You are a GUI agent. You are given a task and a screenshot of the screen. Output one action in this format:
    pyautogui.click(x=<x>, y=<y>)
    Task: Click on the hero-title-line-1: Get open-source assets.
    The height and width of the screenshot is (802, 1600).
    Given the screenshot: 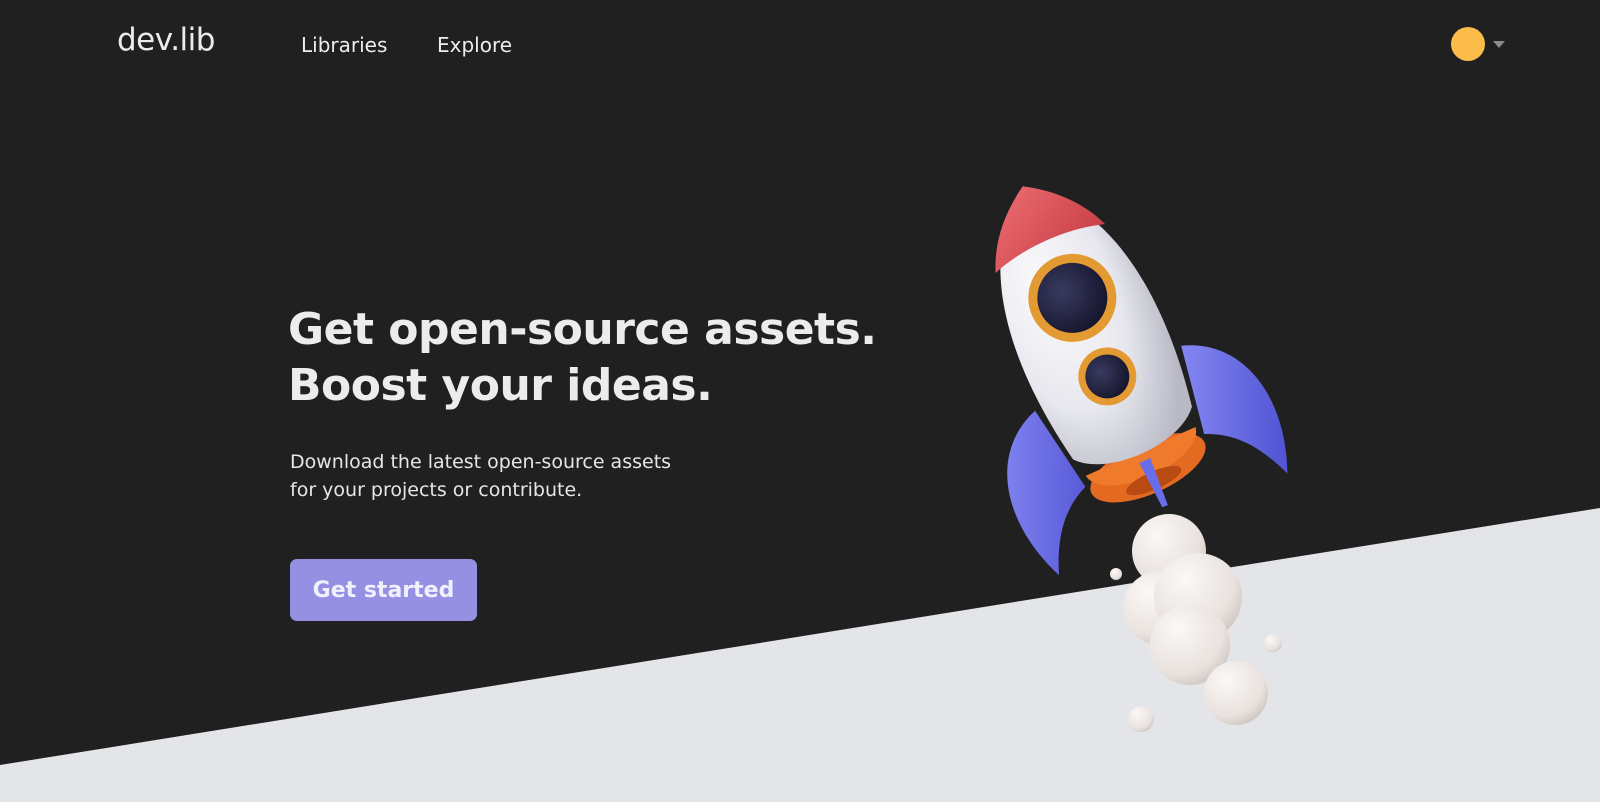 What is the action you would take?
    pyautogui.click(x=582, y=329)
    